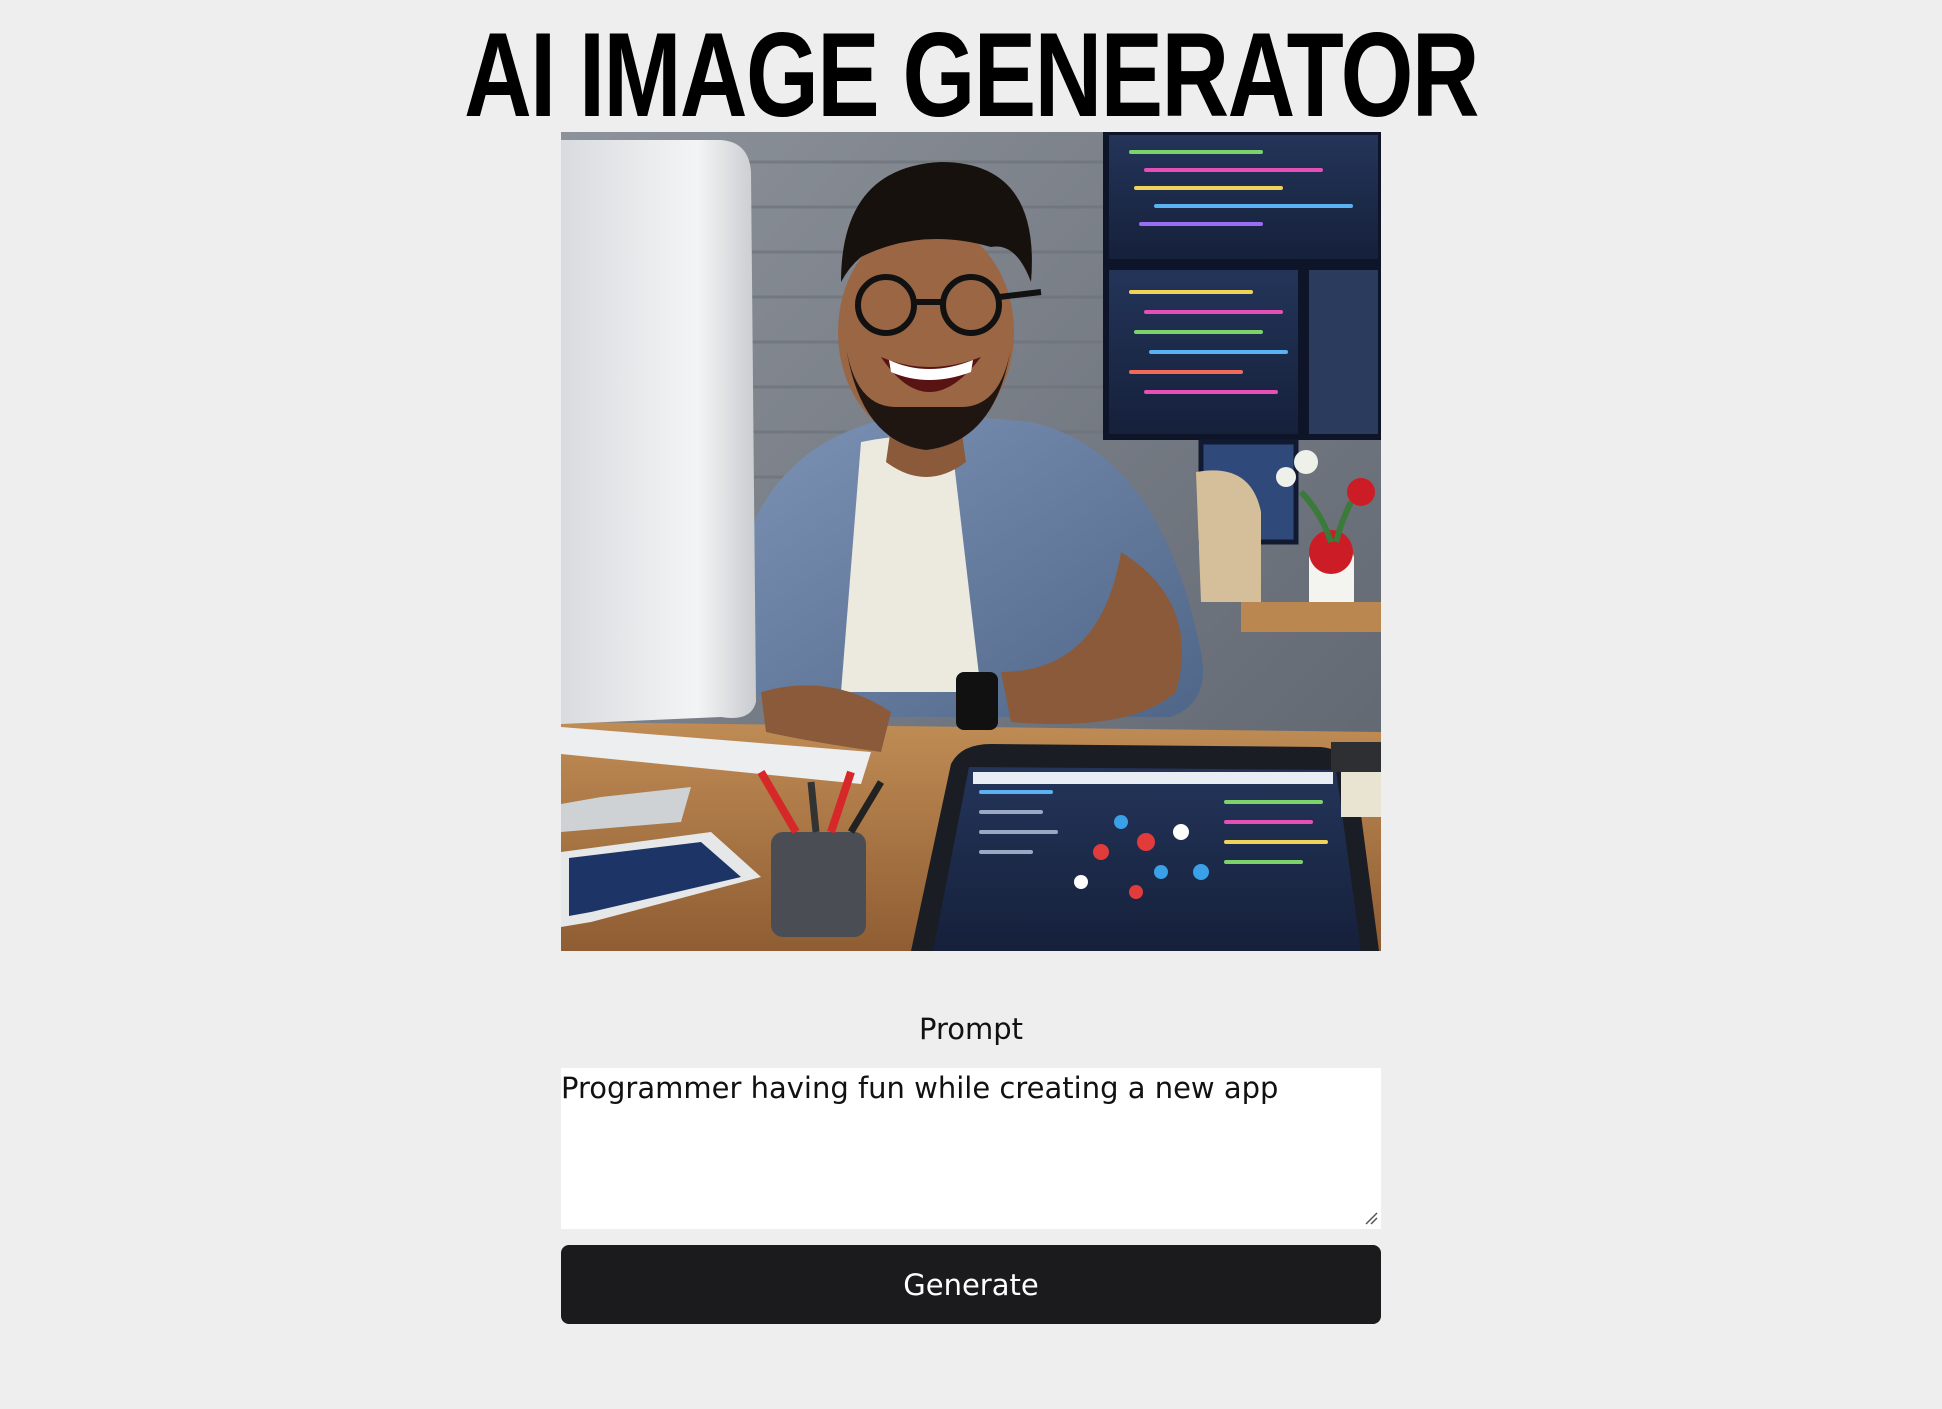  Describe the element at coordinates (971, 75) in the screenshot. I see `page-title: AI IMAGE GENERATOR` at that location.